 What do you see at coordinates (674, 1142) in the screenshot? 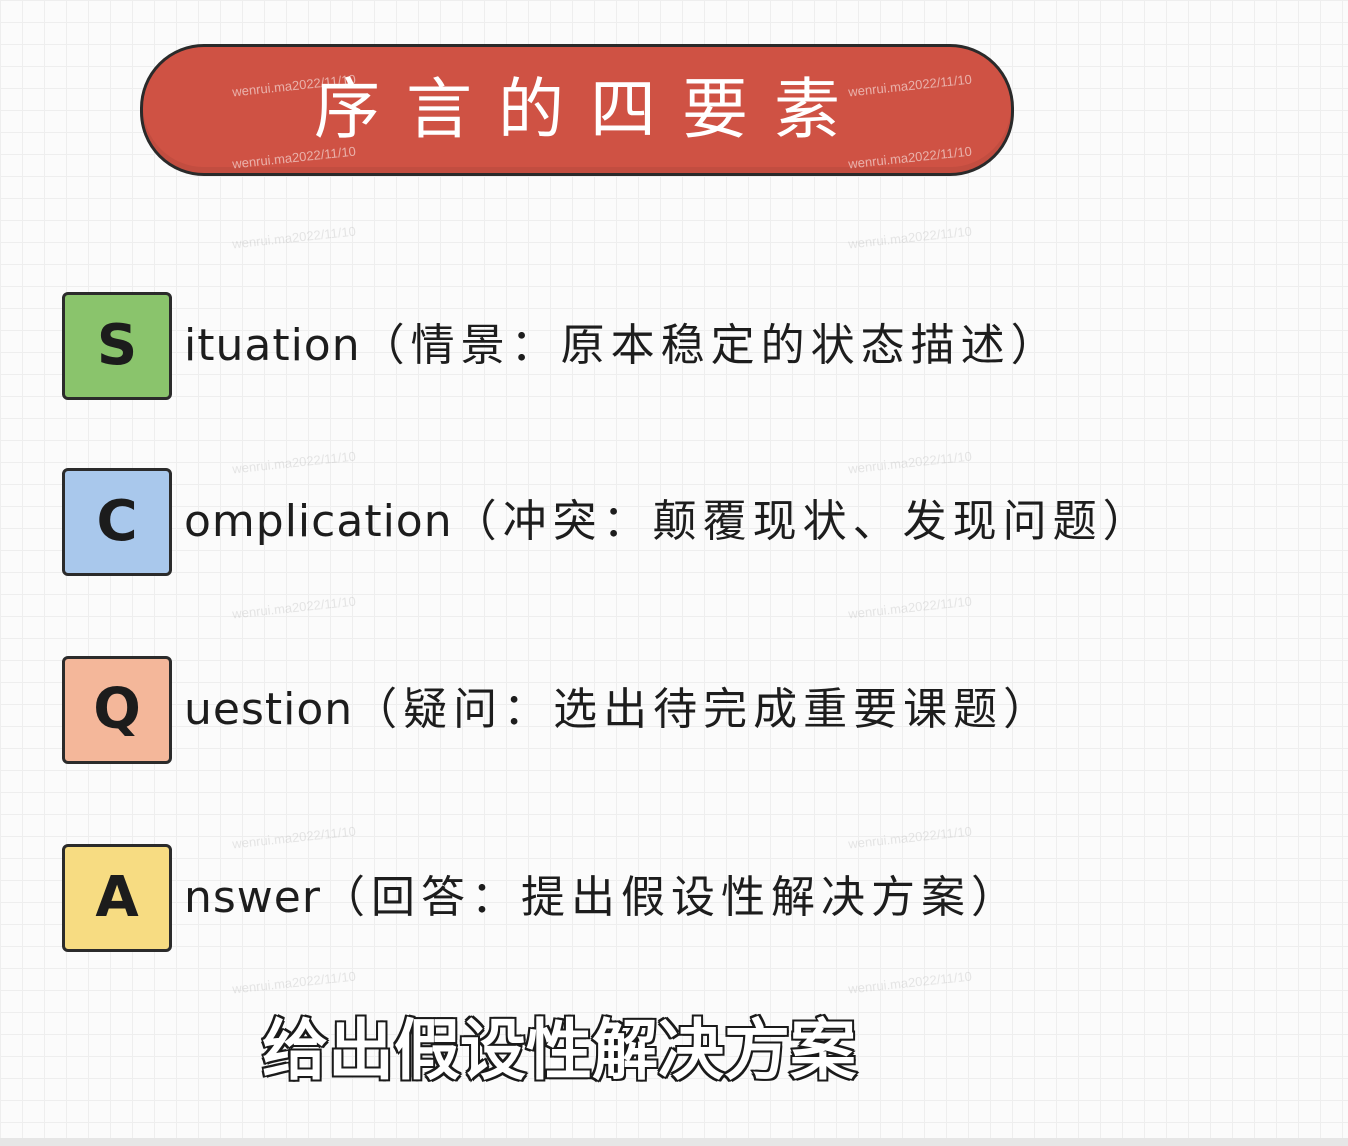
I see `bottom-bar` at bounding box center [674, 1142].